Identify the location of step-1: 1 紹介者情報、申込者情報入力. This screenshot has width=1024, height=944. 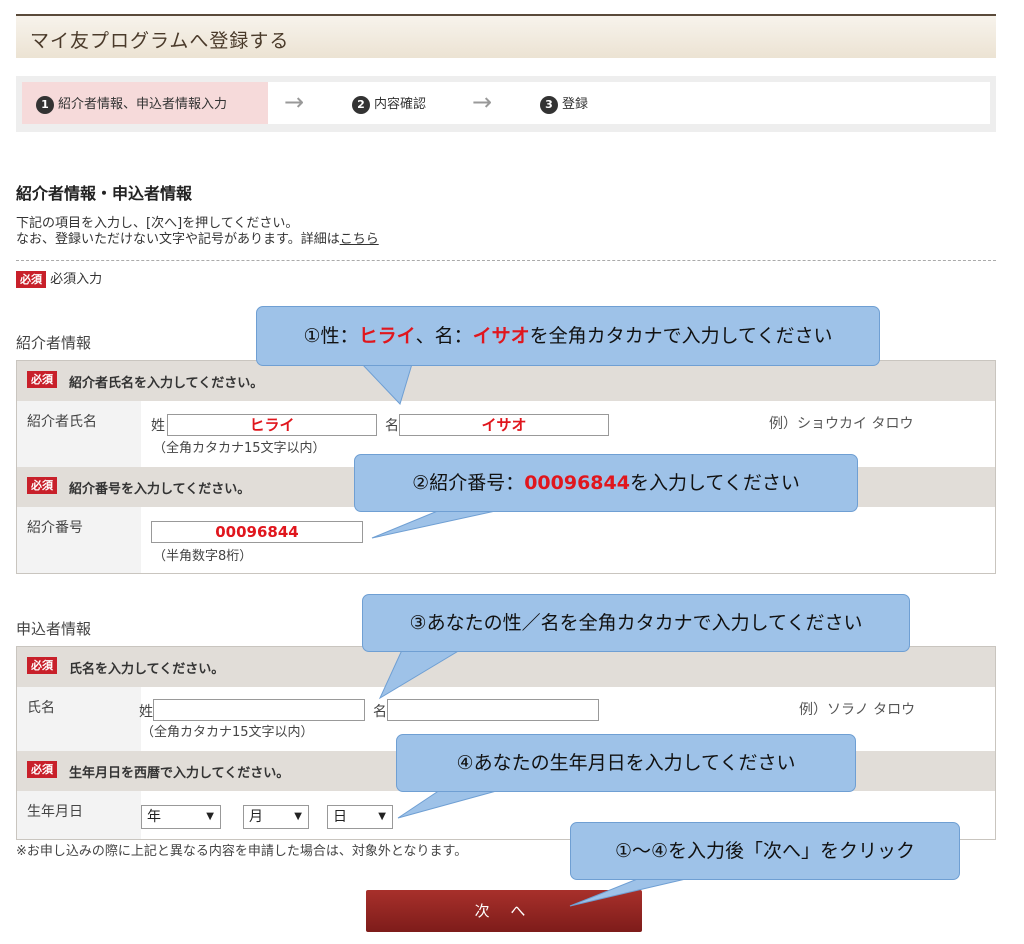
(131, 103).